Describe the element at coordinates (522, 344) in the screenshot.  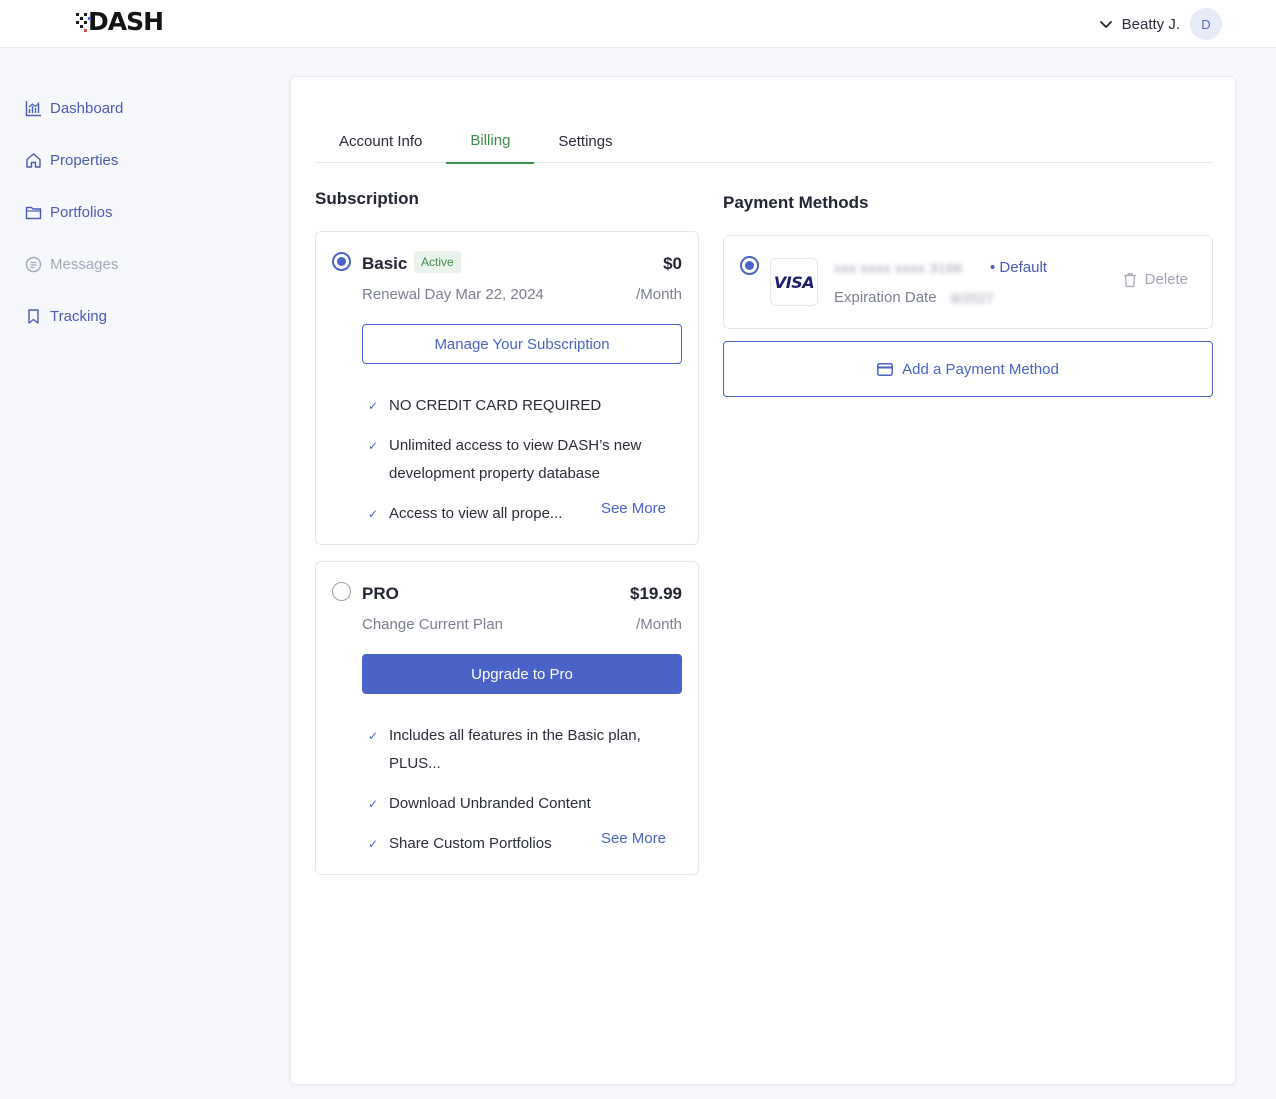
I see `manage-subscription-button: Manage Your Subscription` at that location.